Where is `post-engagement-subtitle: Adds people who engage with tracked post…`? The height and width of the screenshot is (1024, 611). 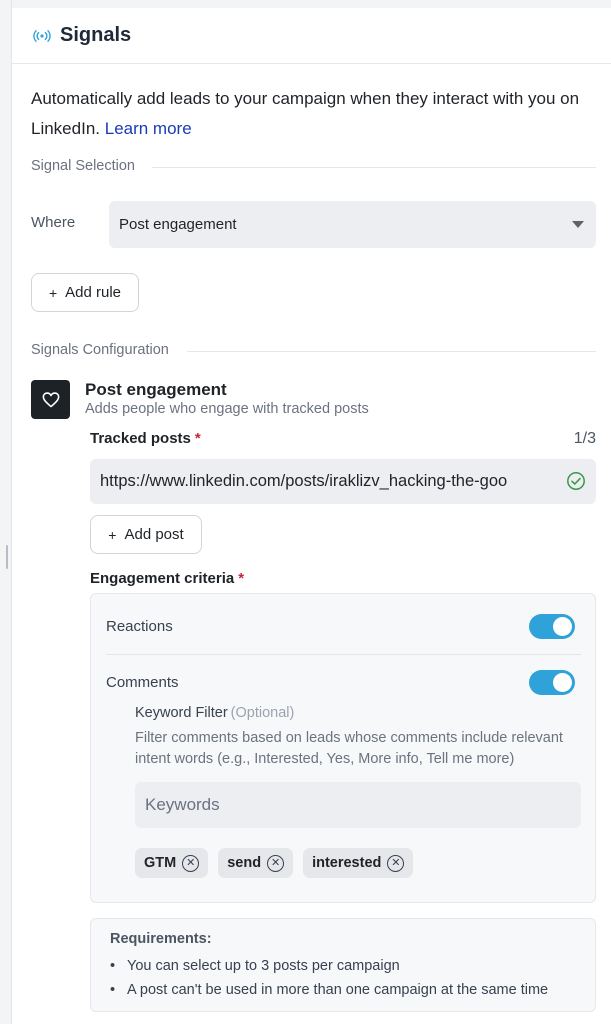
post-engagement-subtitle: Adds people who engage with tracked post… is located at coordinates (227, 409).